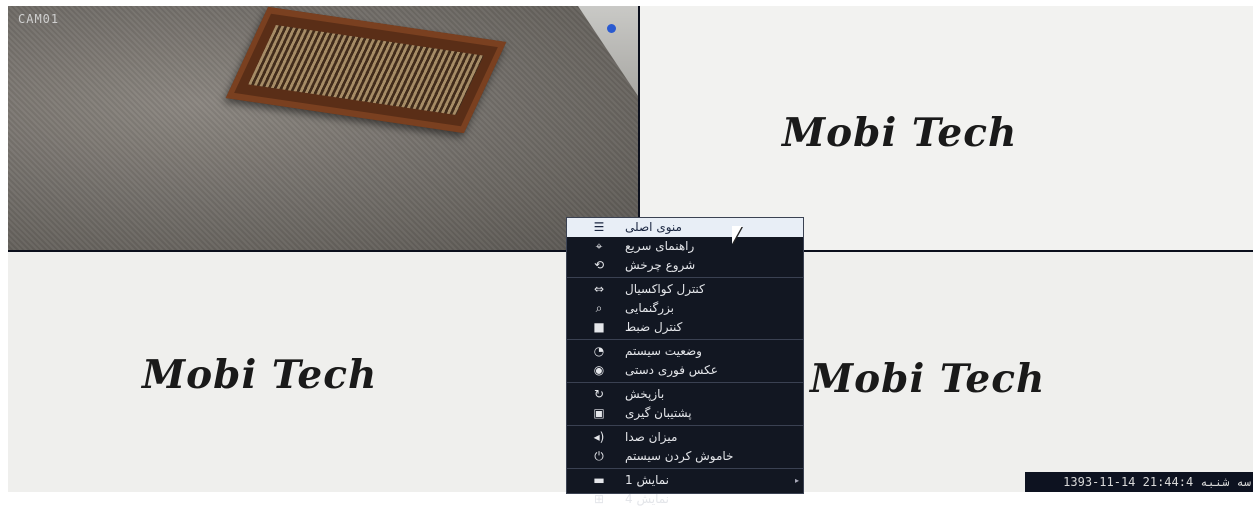 The width and height of the screenshot is (1253, 509). Describe the element at coordinates (599, 499) in the screenshot. I see `quad-view-icon: ⊞` at that location.